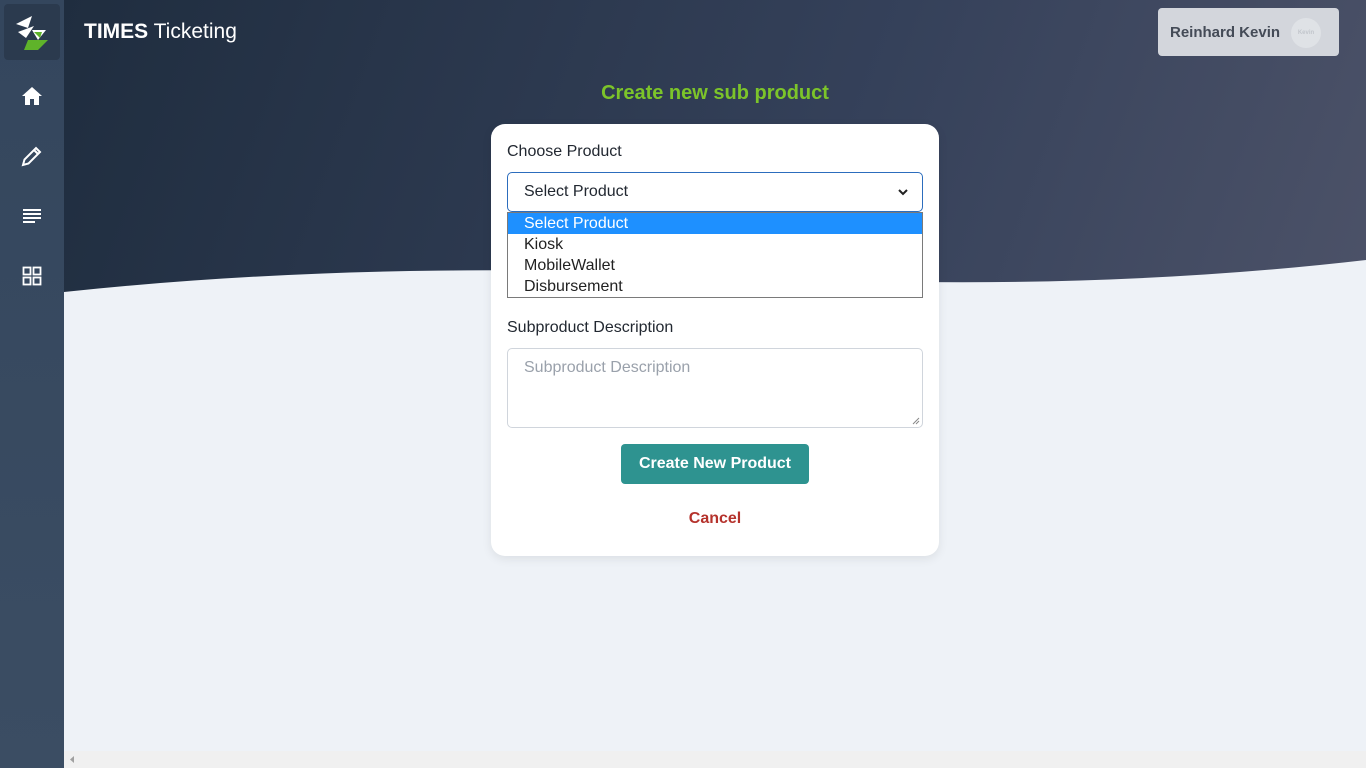 The width and height of the screenshot is (1366, 768). I want to click on cancel-button: Cancel, so click(715, 519).